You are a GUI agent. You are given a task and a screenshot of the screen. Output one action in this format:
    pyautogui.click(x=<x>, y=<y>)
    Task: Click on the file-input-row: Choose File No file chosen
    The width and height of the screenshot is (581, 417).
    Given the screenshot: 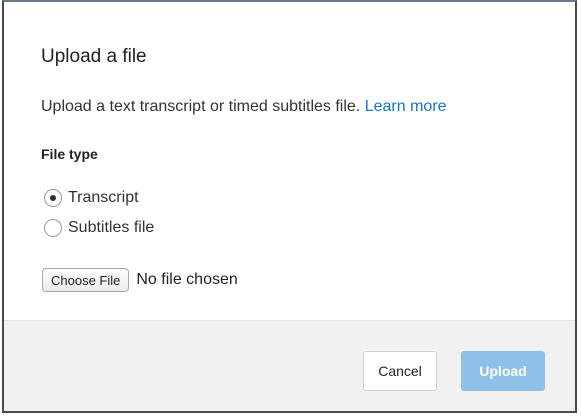 What is the action you would take?
    pyautogui.click(x=140, y=280)
    